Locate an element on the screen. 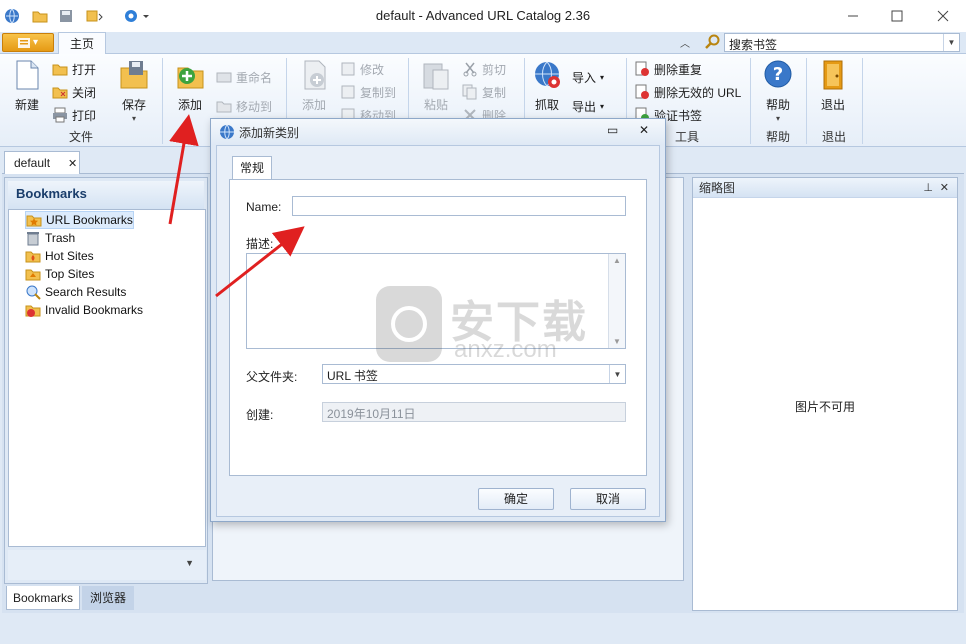  tab-browser: 浏览器 is located at coordinates (108, 598).